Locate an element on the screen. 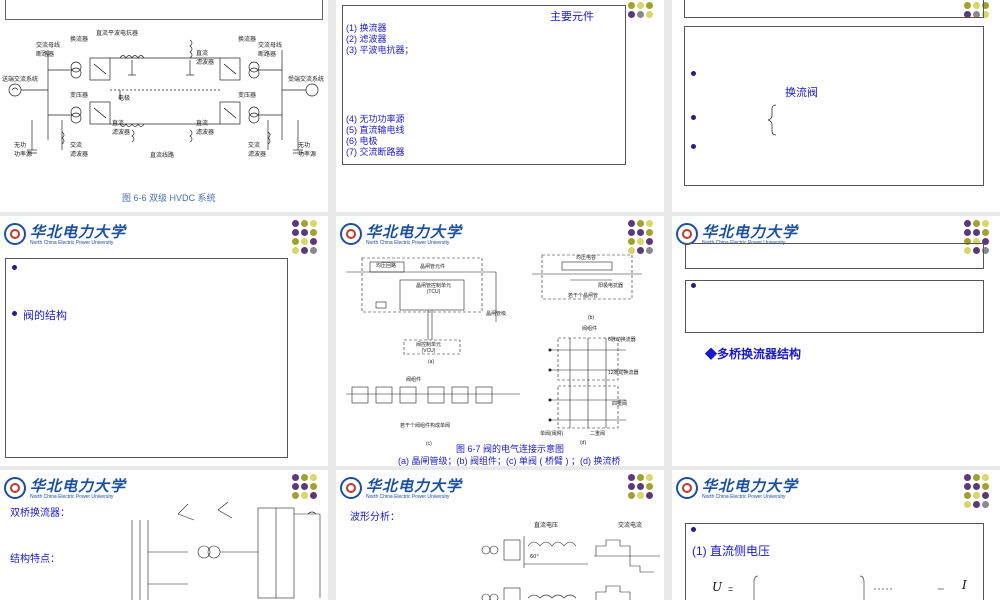 This screenshot has width=1000, height=600. slide9-formula-rhs: I is located at coordinates (964, 585).